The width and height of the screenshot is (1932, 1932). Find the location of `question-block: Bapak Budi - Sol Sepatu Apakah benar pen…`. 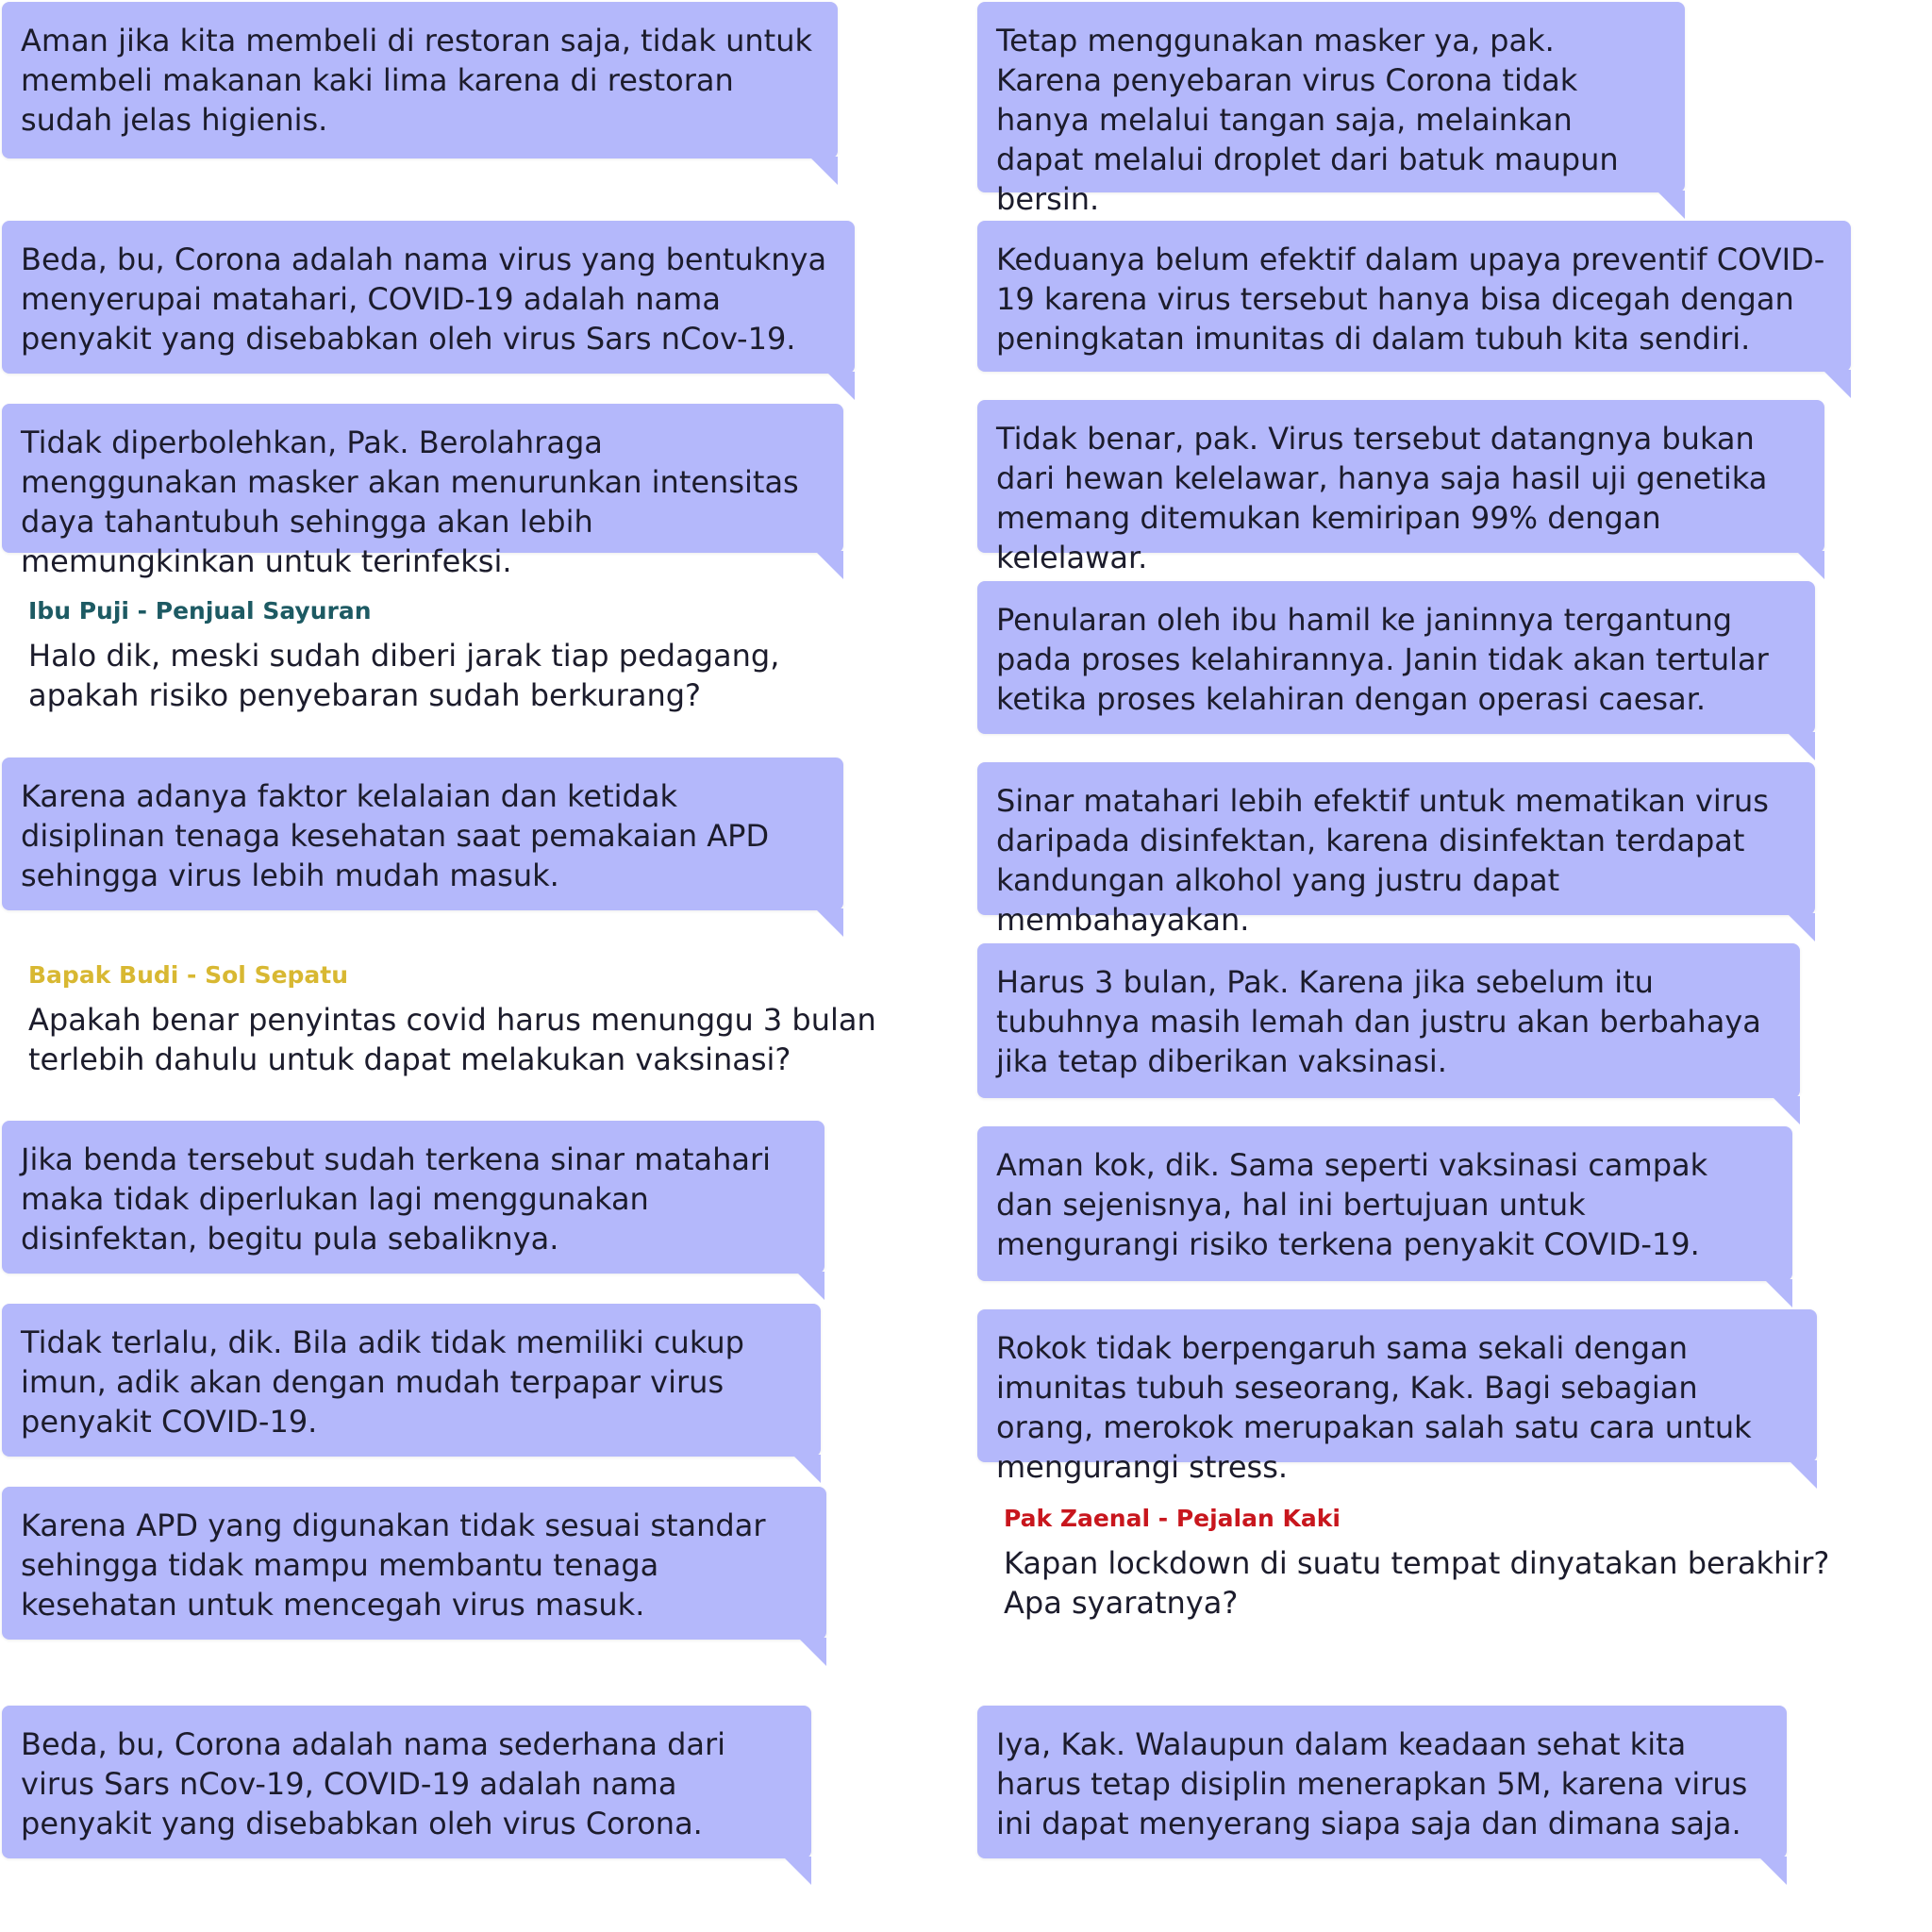

question-block: Bapak Budi - Sol Sepatu Apakah benar pen… is located at coordinates (453, 1020).